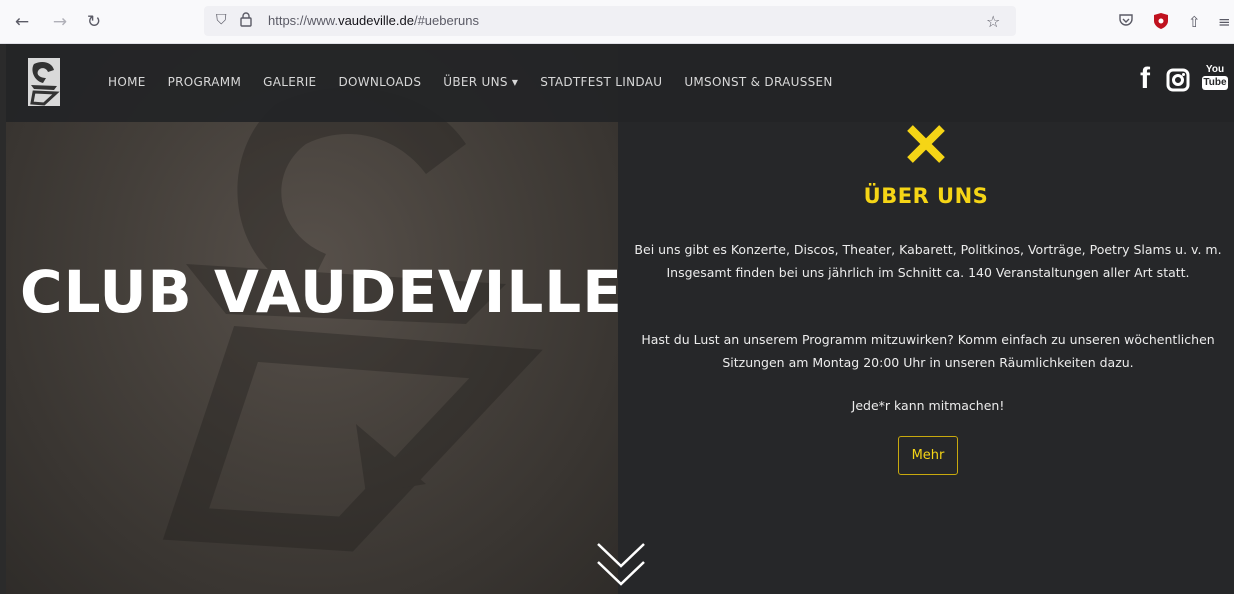  Describe the element at coordinates (246, 21) in the screenshot. I see `lock-icon` at that location.